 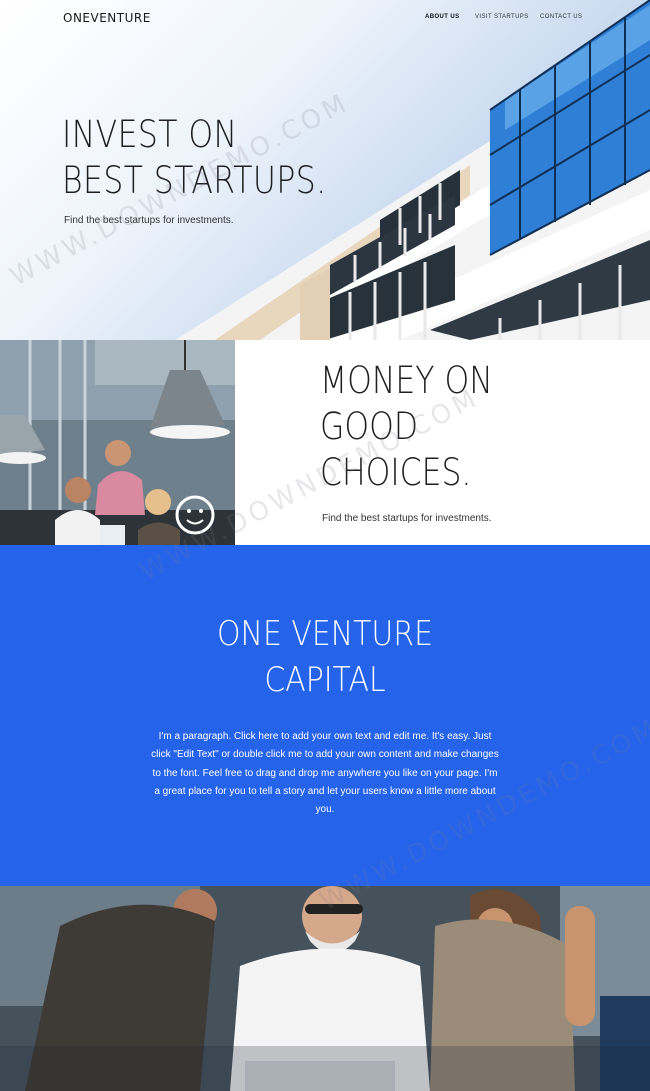 I want to click on hero-subtitle: Find the best startups for investments., so click(x=149, y=220).